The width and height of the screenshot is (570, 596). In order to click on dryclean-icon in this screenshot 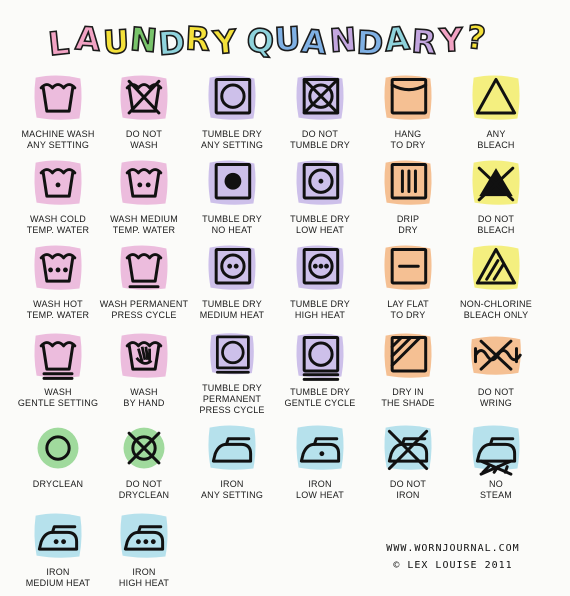, I will do `click(58, 448)`.